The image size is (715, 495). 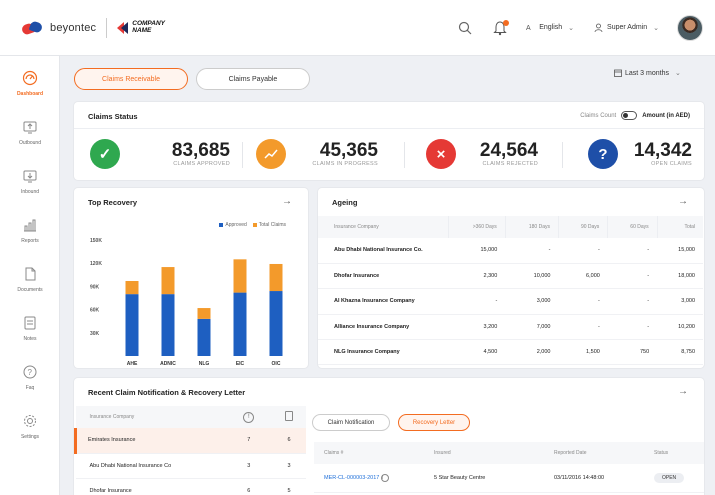 I want to click on documents-icon, so click(x=30, y=274).